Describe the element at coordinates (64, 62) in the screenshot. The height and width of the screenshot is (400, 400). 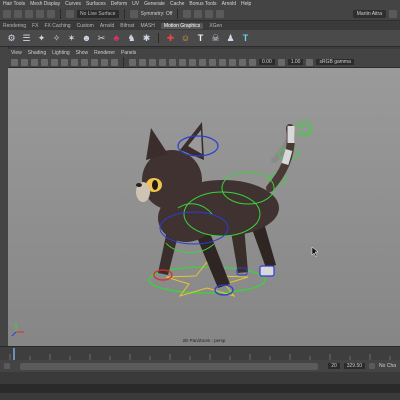
I see `film-gate-icon` at that location.